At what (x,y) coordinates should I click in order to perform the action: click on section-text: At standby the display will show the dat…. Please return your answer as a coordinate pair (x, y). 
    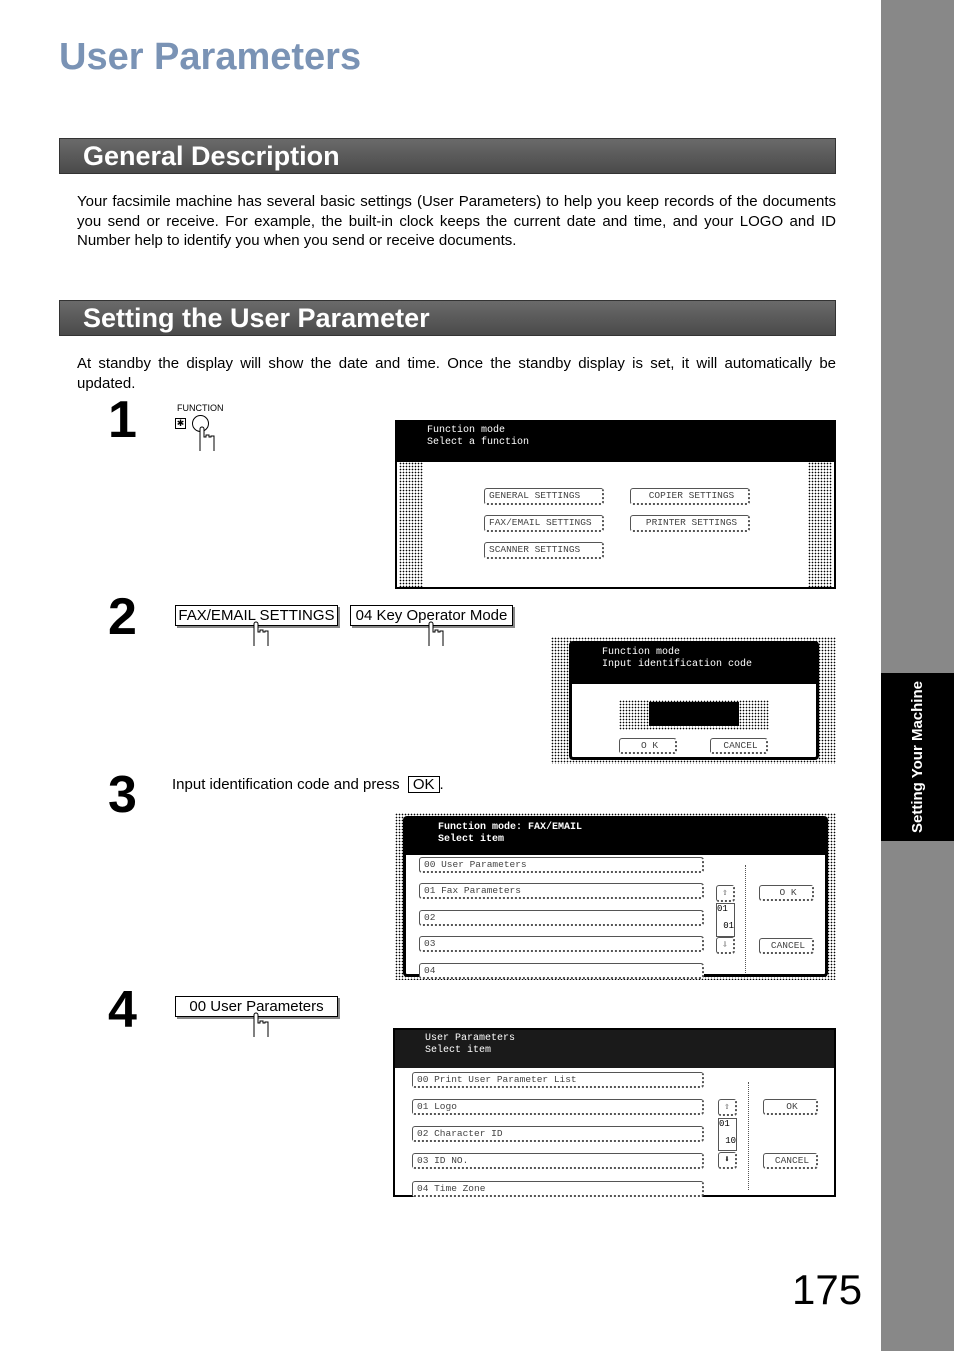
    Looking at the image, I should click on (456, 373).